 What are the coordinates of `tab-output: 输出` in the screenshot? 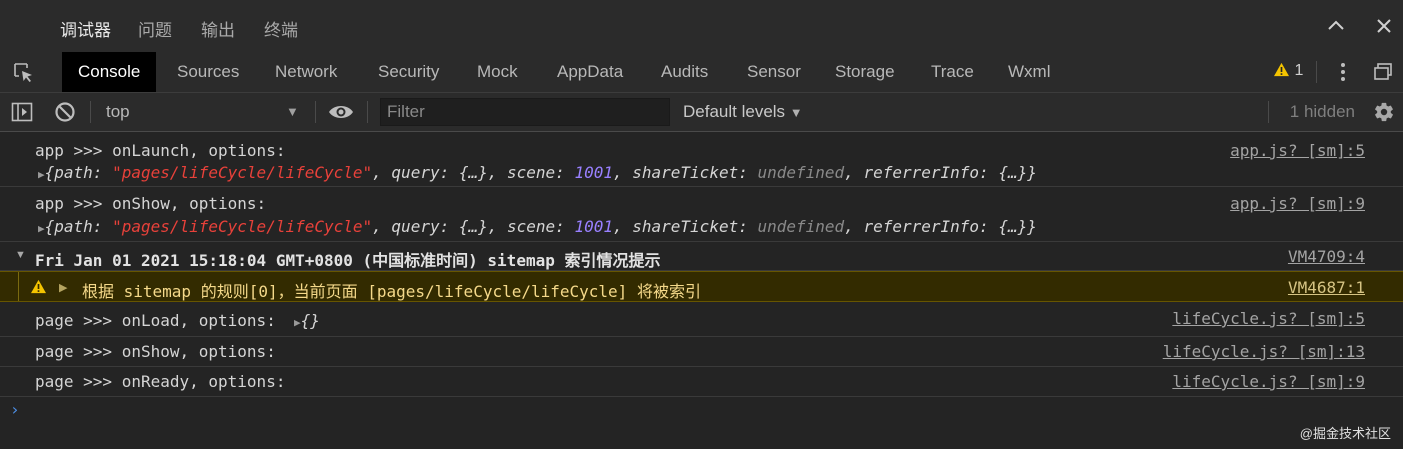 It's located at (218, 28).